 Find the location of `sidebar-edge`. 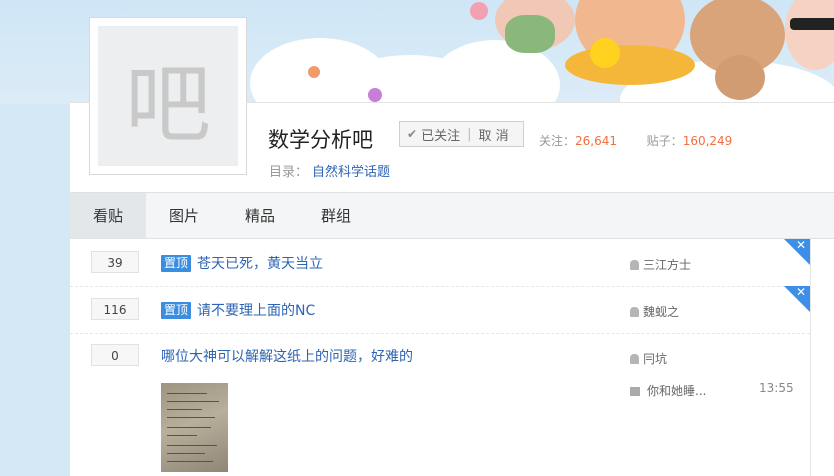

sidebar-edge is located at coordinates (822, 357).